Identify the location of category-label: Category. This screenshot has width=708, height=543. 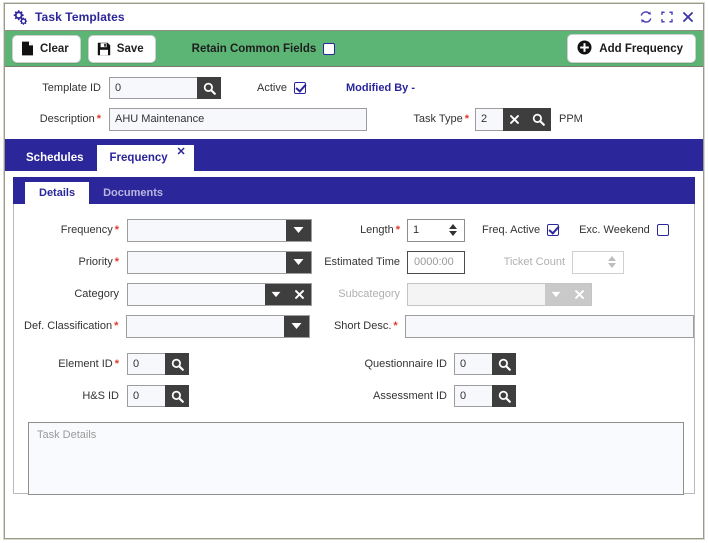
(96, 294).